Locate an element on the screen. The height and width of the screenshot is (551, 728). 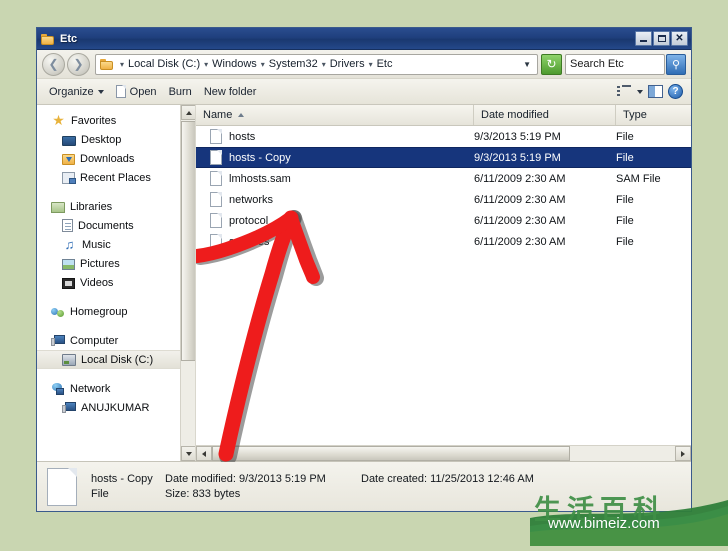
close-button: ✕ is located at coordinates (679, 38).